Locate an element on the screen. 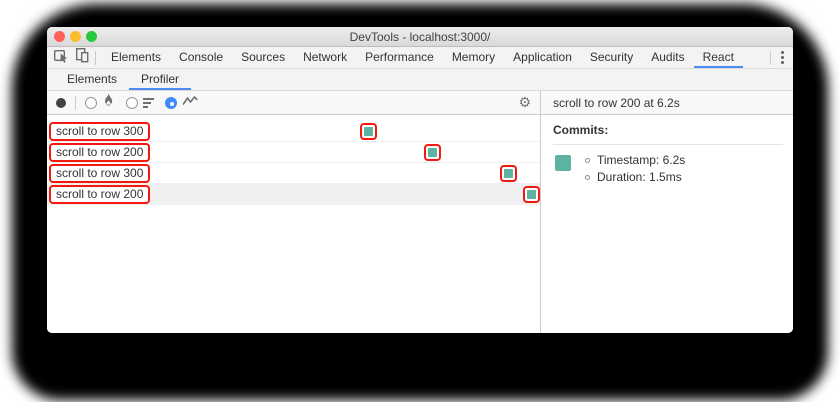  commit-color-swatch-icon is located at coordinates (563, 163).